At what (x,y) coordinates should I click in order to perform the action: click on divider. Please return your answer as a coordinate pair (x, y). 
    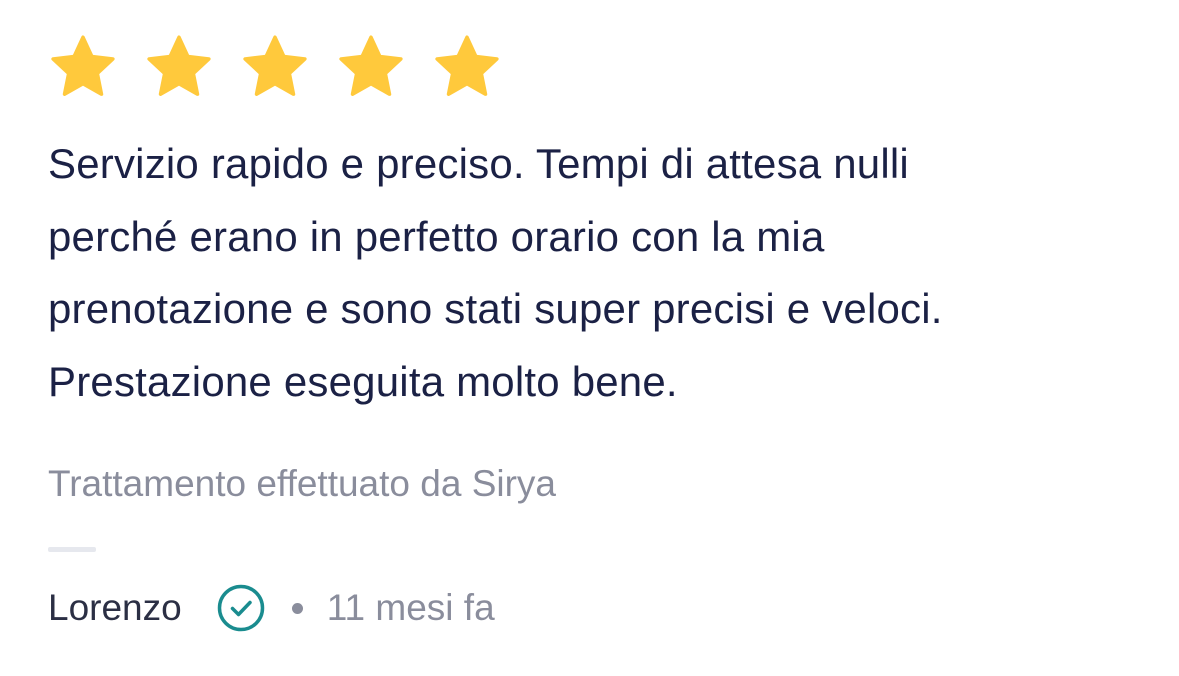
    Looking at the image, I should click on (72, 549).